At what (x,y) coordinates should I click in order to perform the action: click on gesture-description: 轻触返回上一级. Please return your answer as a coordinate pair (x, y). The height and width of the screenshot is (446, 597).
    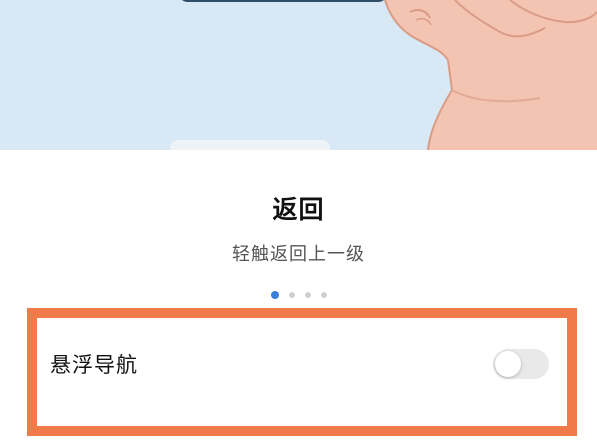
    Looking at the image, I should click on (298, 254).